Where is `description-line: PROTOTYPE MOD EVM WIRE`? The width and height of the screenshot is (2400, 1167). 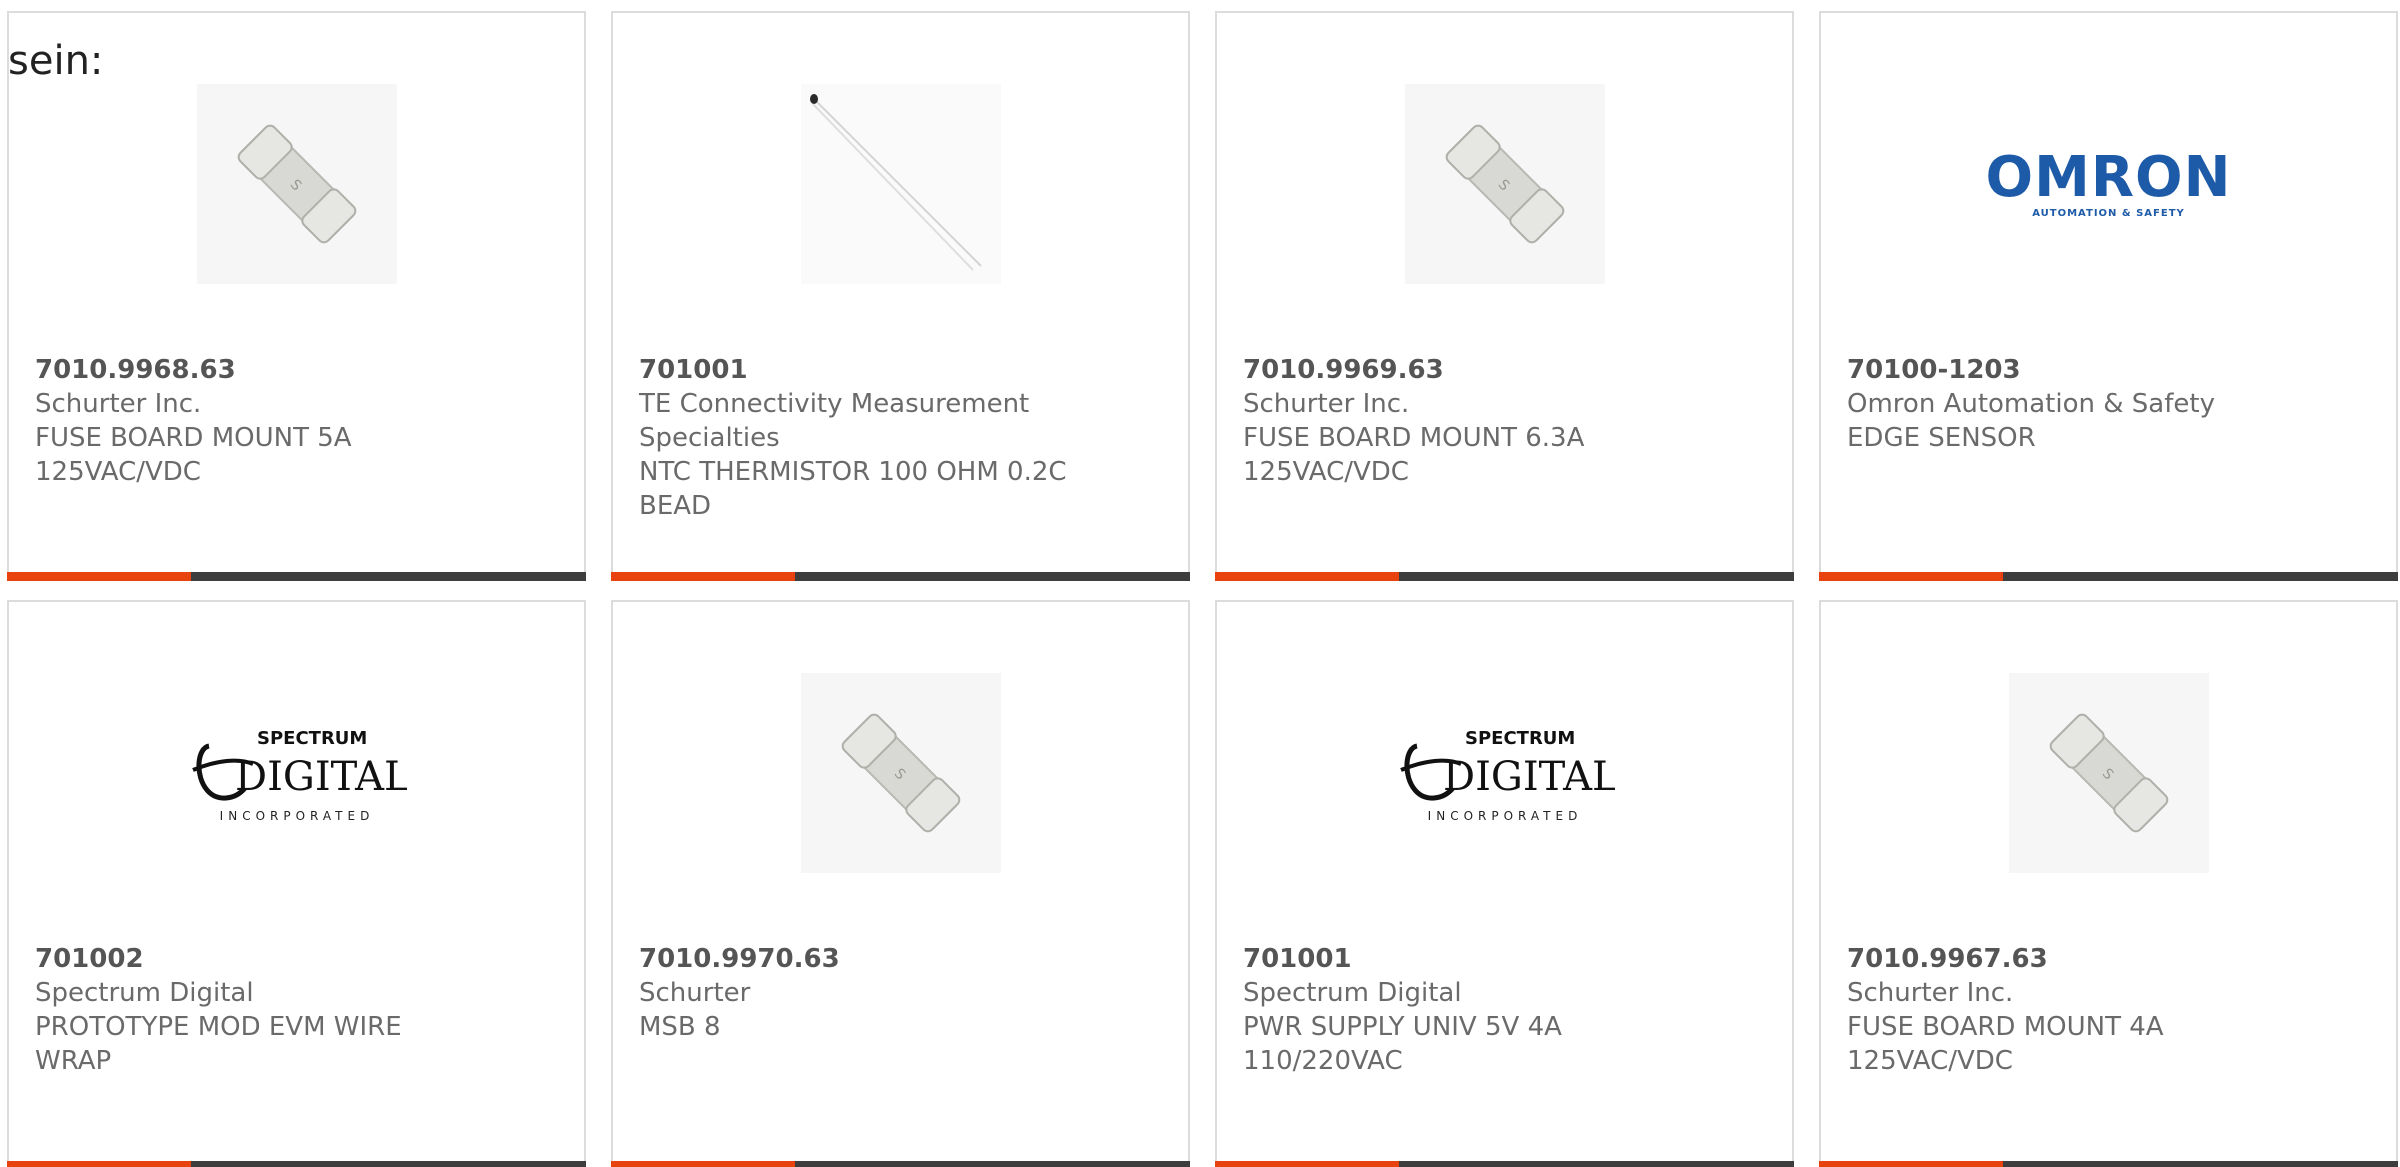
description-line: PROTOTYPE MOD EVM WIRE is located at coordinates (218, 1027).